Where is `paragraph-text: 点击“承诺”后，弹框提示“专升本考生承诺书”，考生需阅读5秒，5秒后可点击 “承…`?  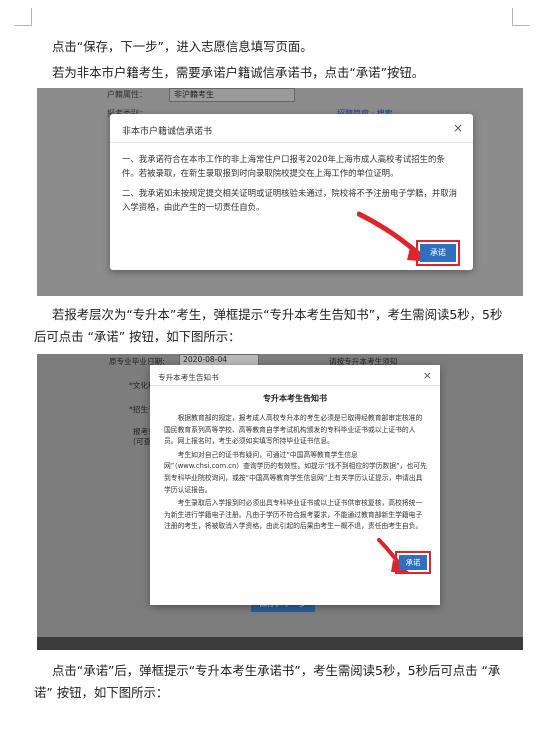 paragraph-text: 点击“承诺”后，弹框提示“专升本考生承诺书”，考生需阅读5秒，5秒后可点击 “承… is located at coordinates (267, 681).